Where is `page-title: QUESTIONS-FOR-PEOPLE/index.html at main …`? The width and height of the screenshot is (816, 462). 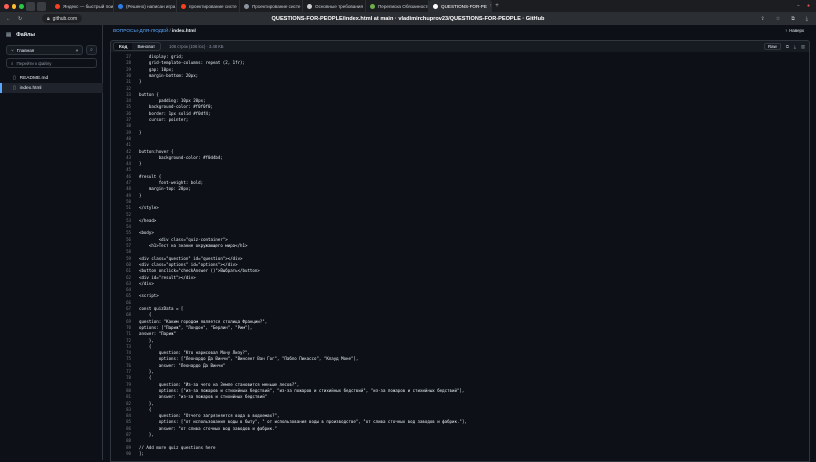
page-title: QUESTIONS-FOR-PEOPLE/index.html at main … is located at coordinates (408, 18).